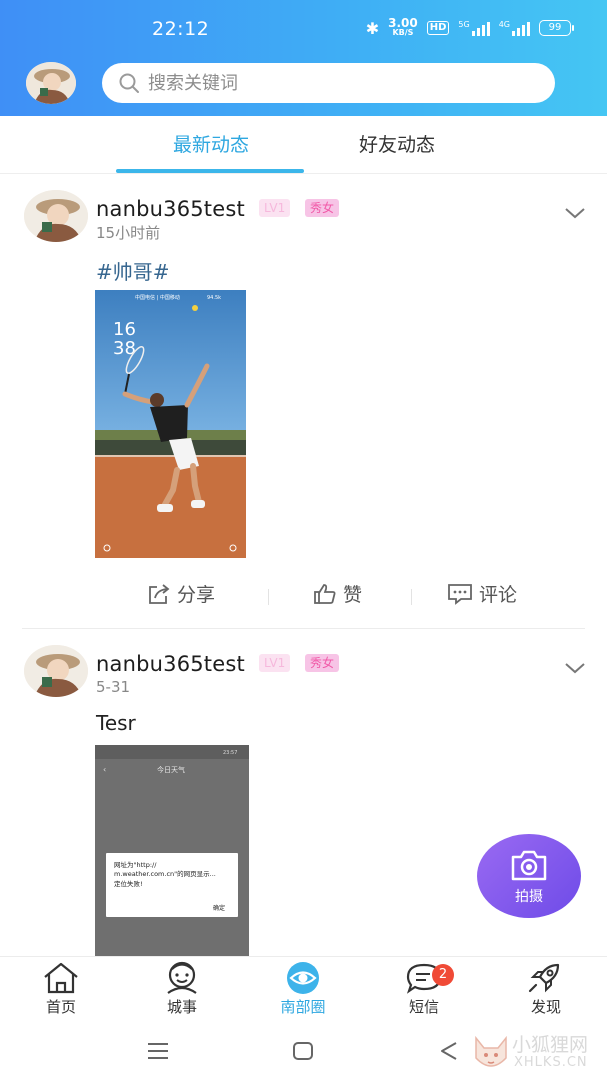  I want to click on comment-label: 评论, so click(498, 595).